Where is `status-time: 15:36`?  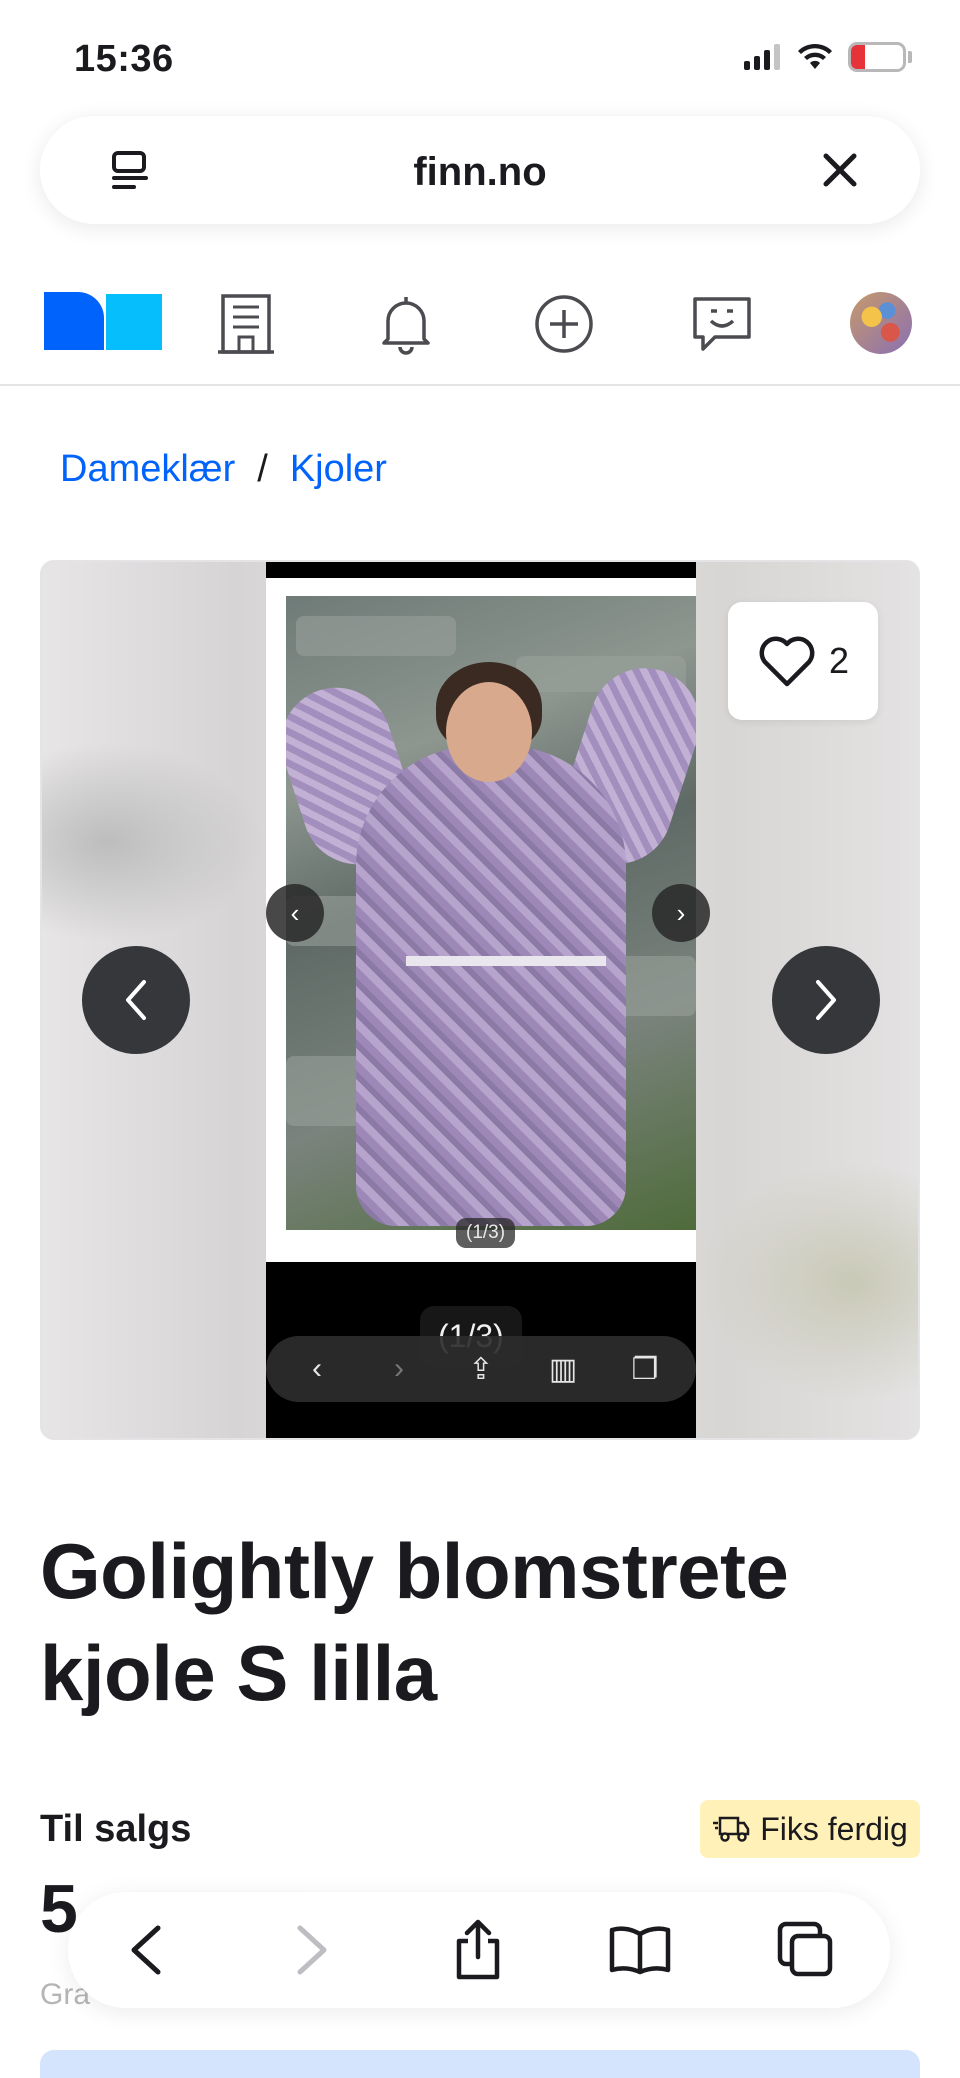 status-time: 15:36 is located at coordinates (124, 59).